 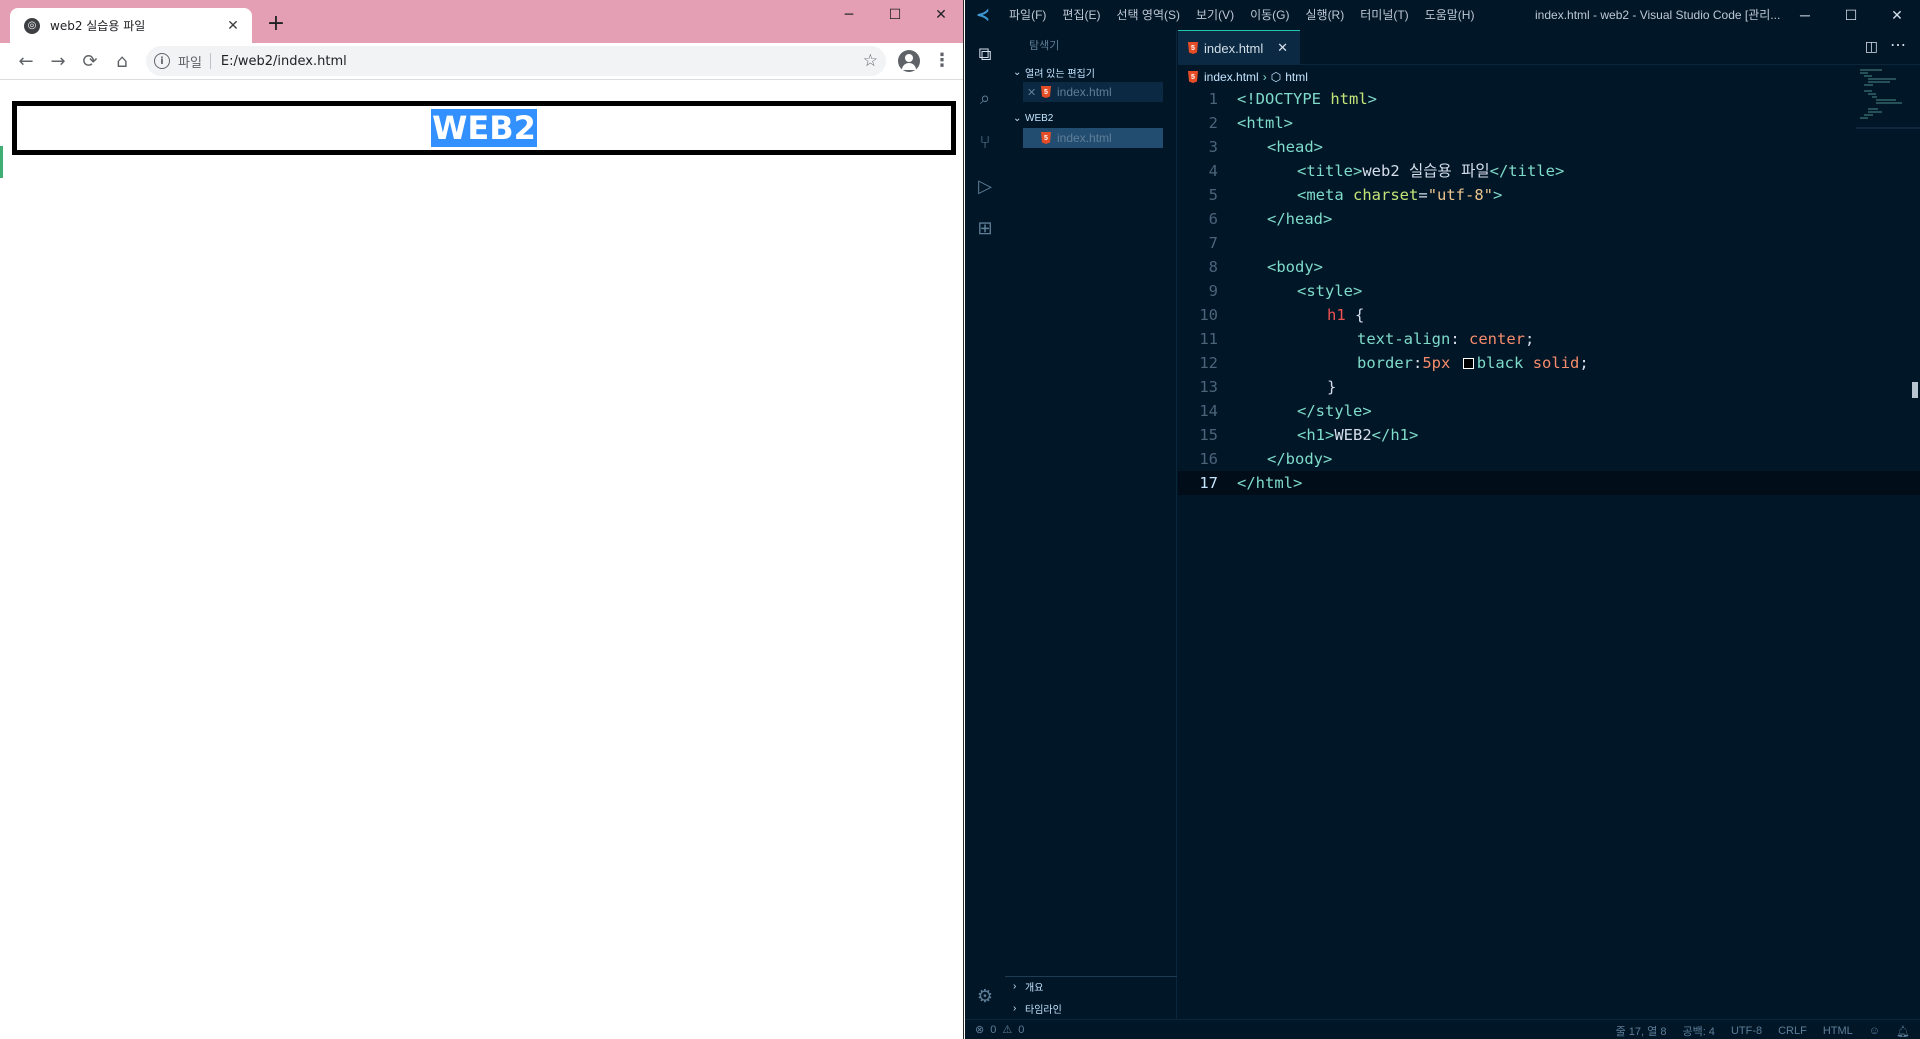 I want to click on outline-section: › 개요, so click(x=1091, y=986).